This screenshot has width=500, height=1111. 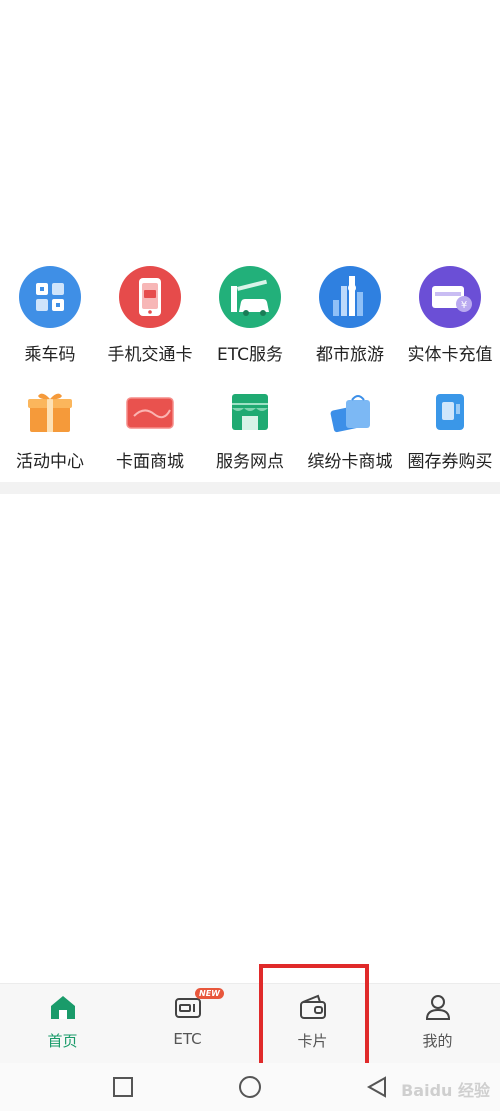 I want to click on tab-mine-label: 我的, so click(x=437, y=1041).